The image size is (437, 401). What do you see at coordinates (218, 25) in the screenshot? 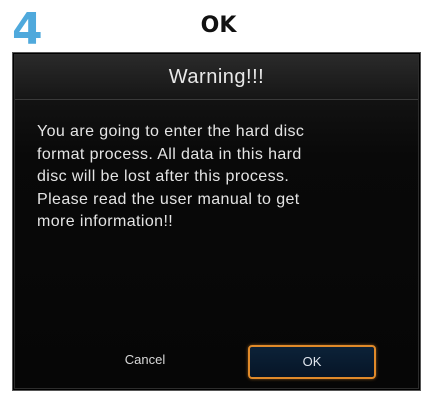
I see `step-heading: OK` at bounding box center [218, 25].